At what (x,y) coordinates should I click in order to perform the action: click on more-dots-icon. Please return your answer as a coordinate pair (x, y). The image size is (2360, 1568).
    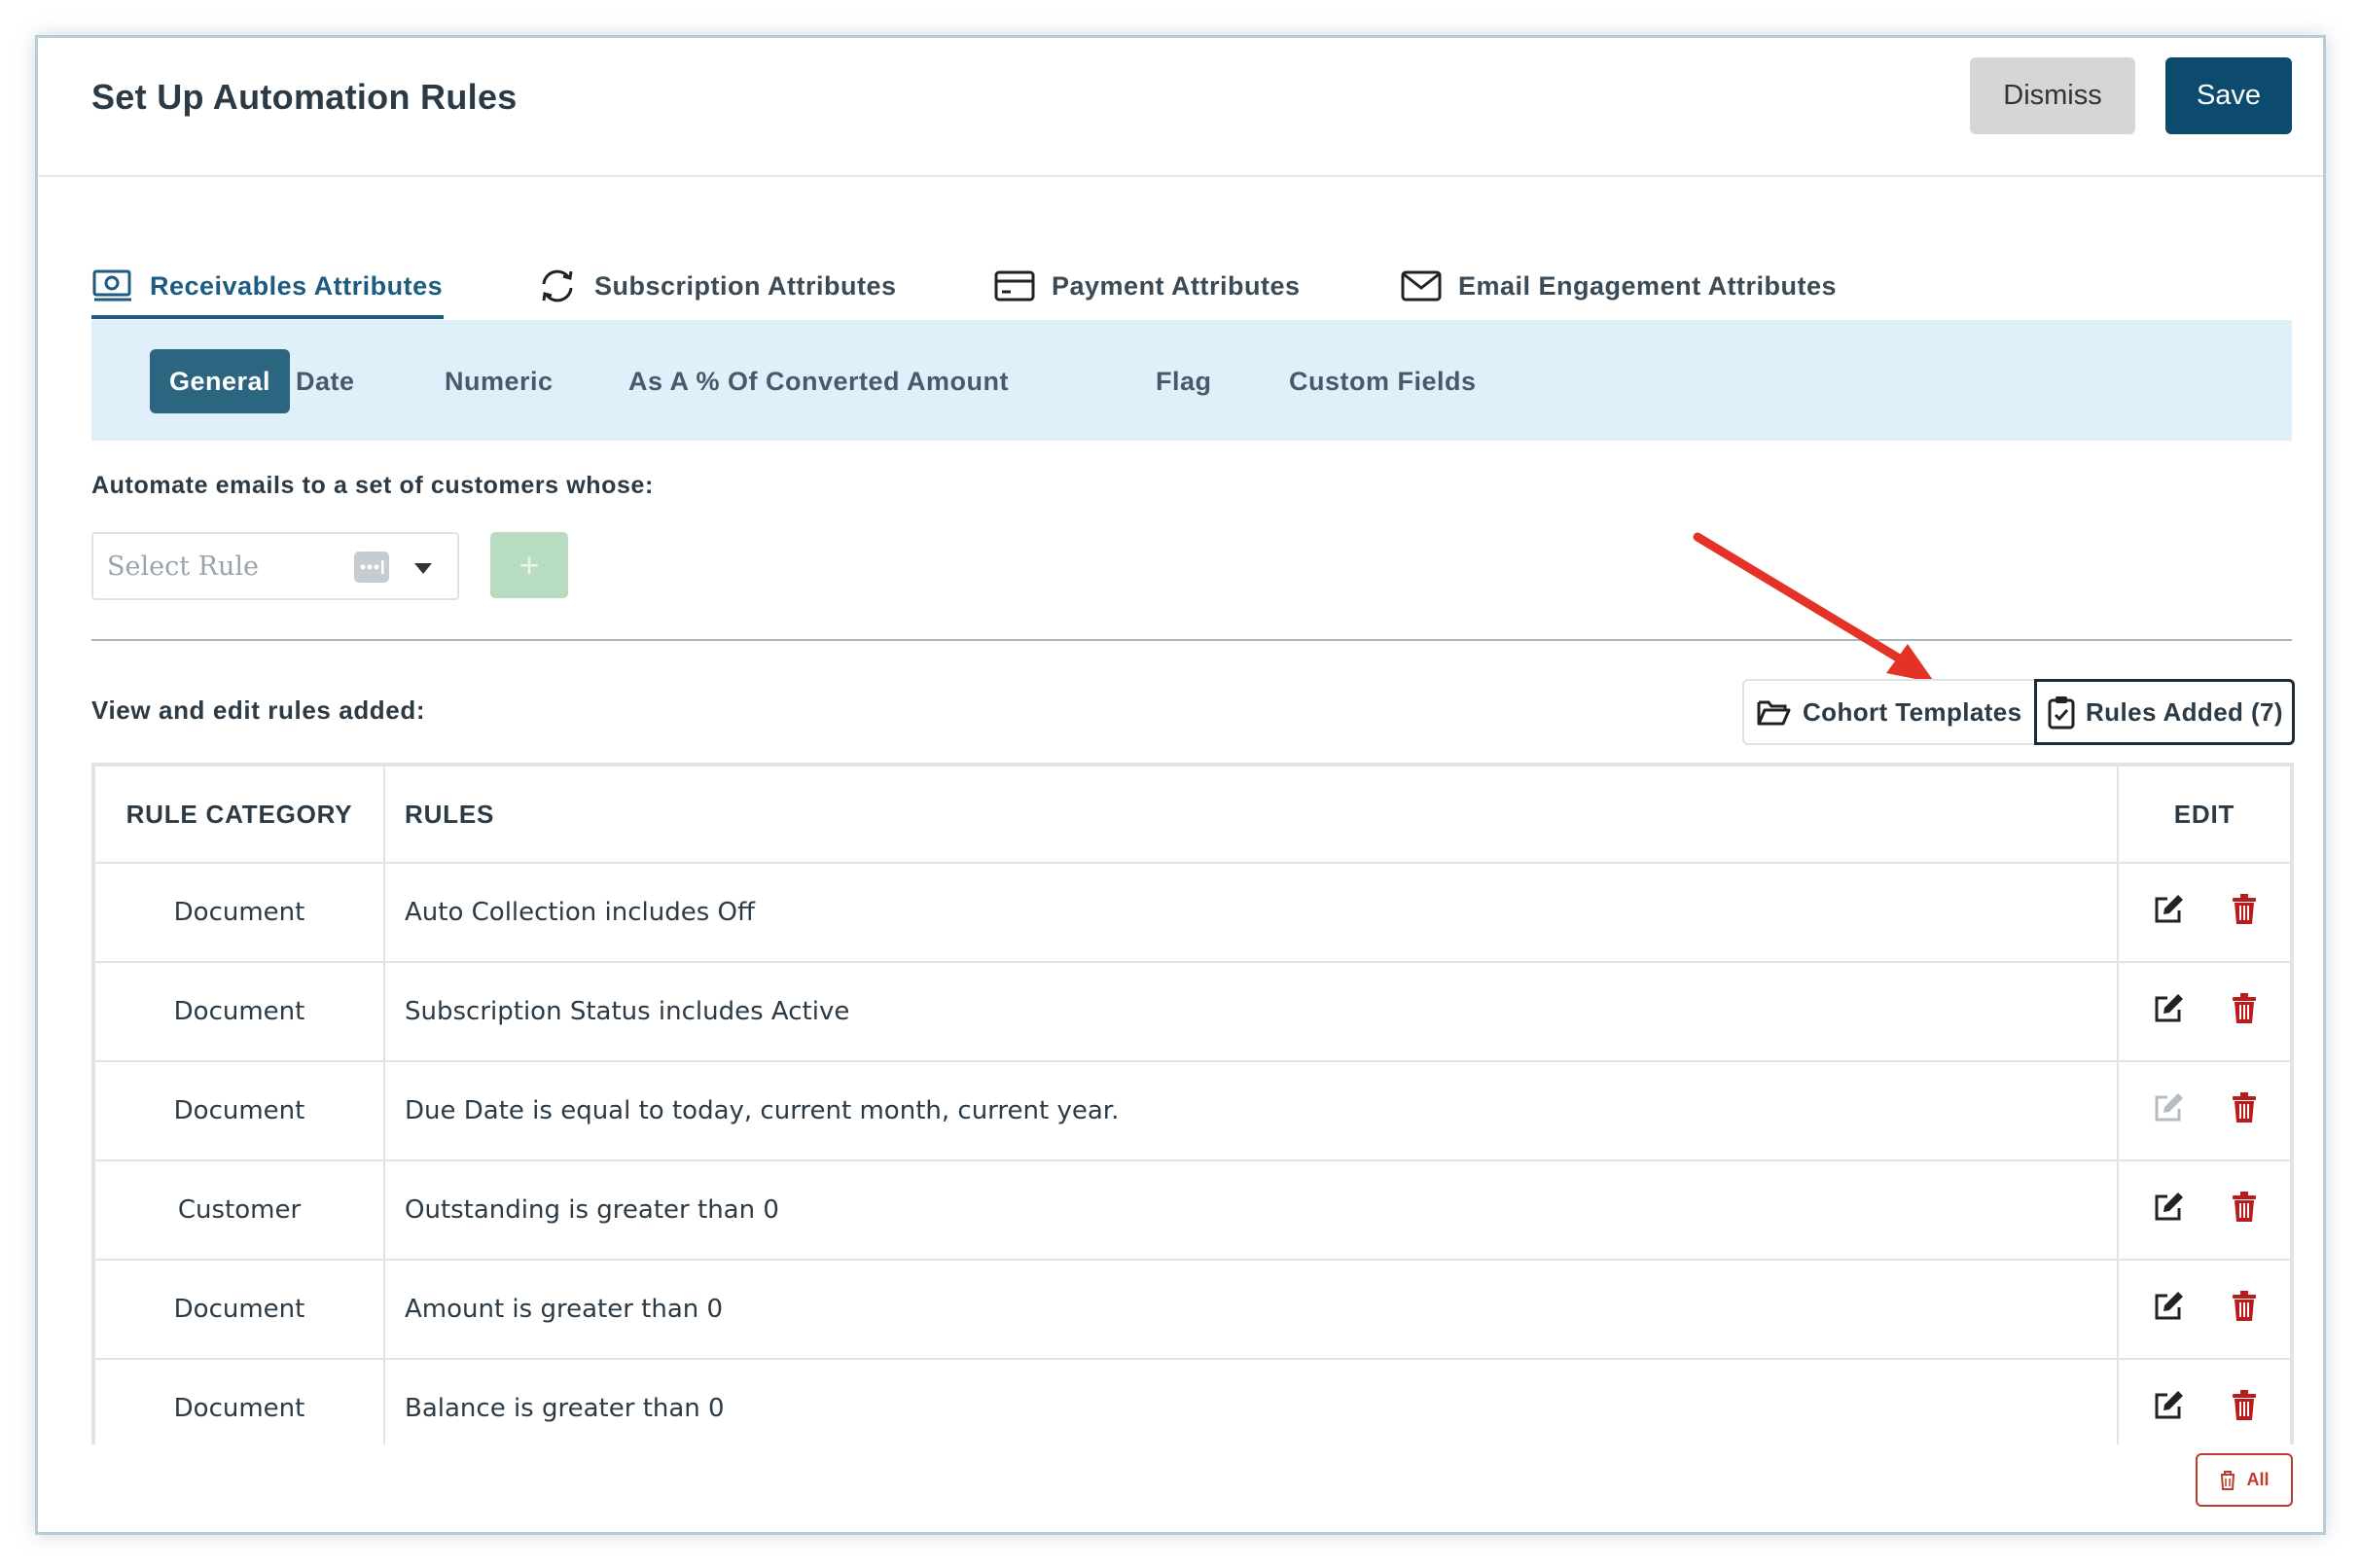
    Looking at the image, I should click on (371, 568).